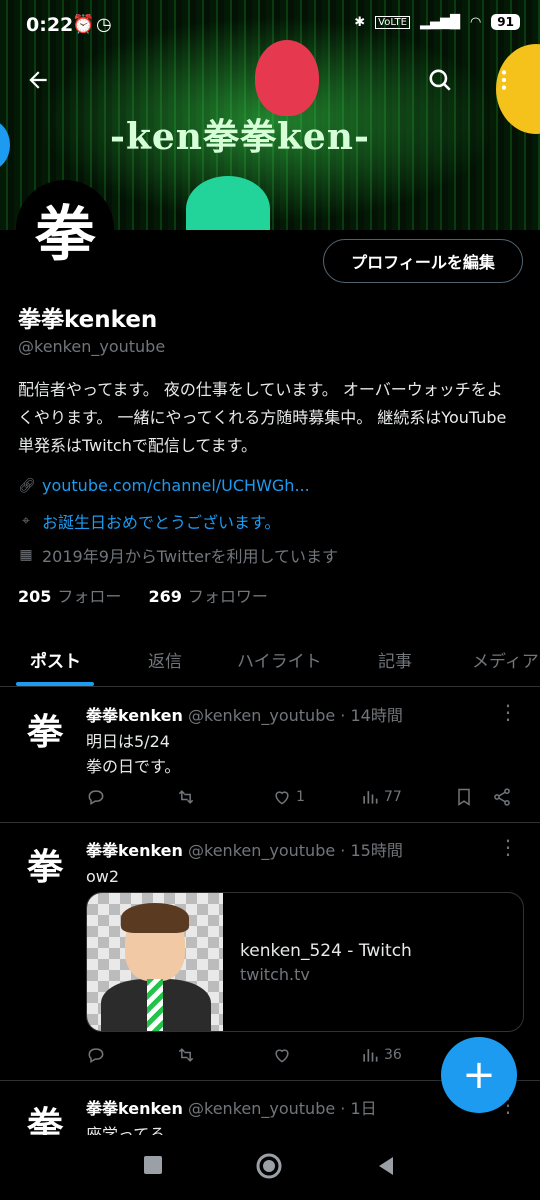  I want to click on more-vertical-icon, so click(504, 80).